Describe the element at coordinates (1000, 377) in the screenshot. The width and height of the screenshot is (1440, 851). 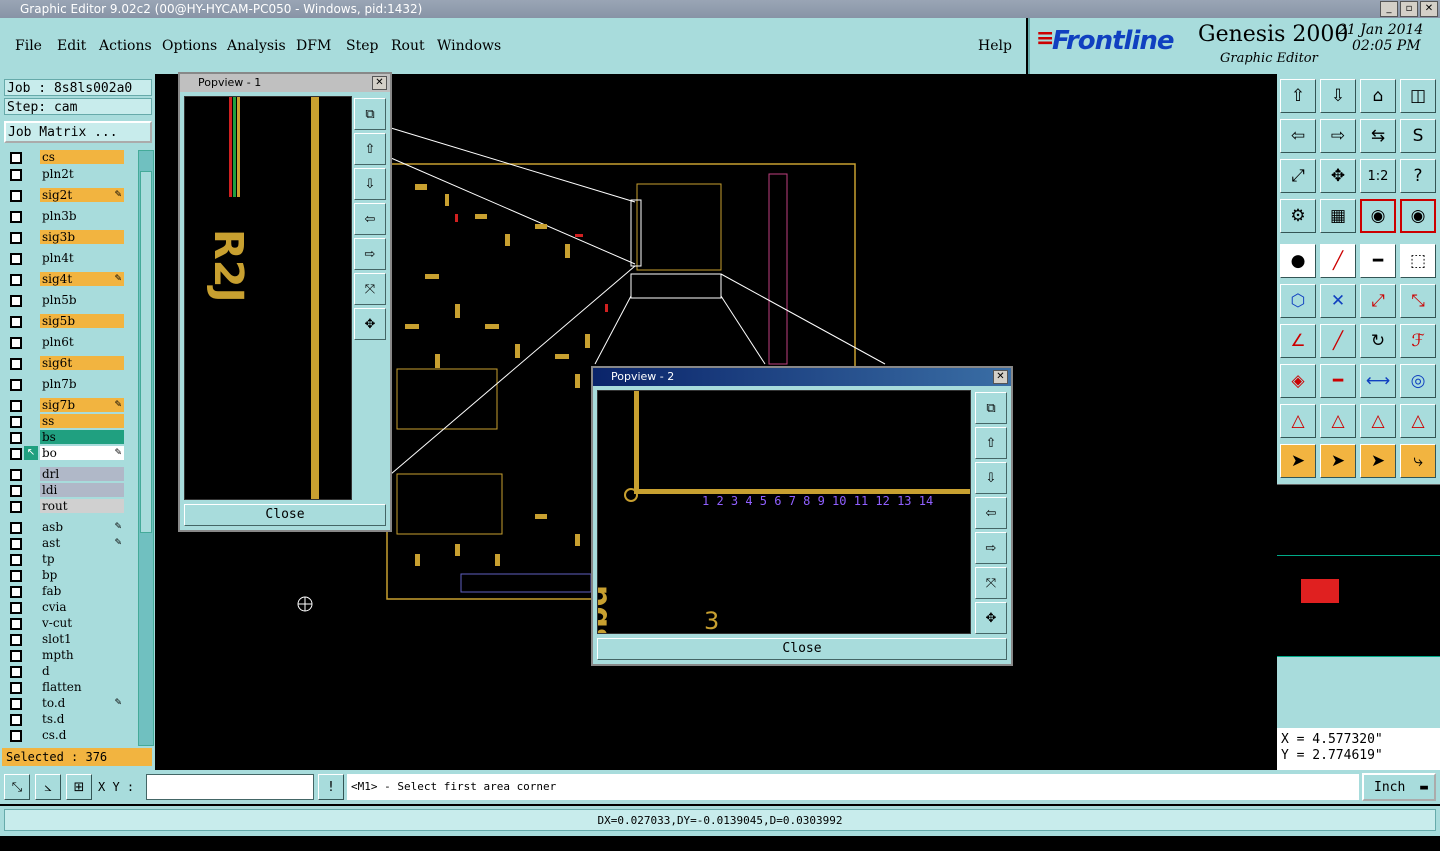
I see `popview-2-close-icon: ✕` at that location.